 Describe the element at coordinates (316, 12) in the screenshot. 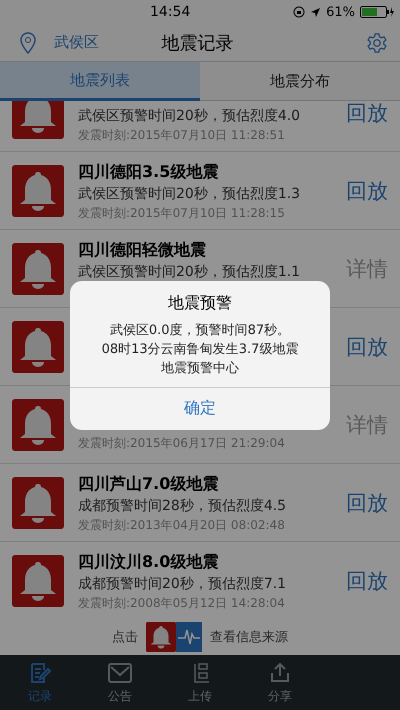

I see `location-arrow-icon` at that location.